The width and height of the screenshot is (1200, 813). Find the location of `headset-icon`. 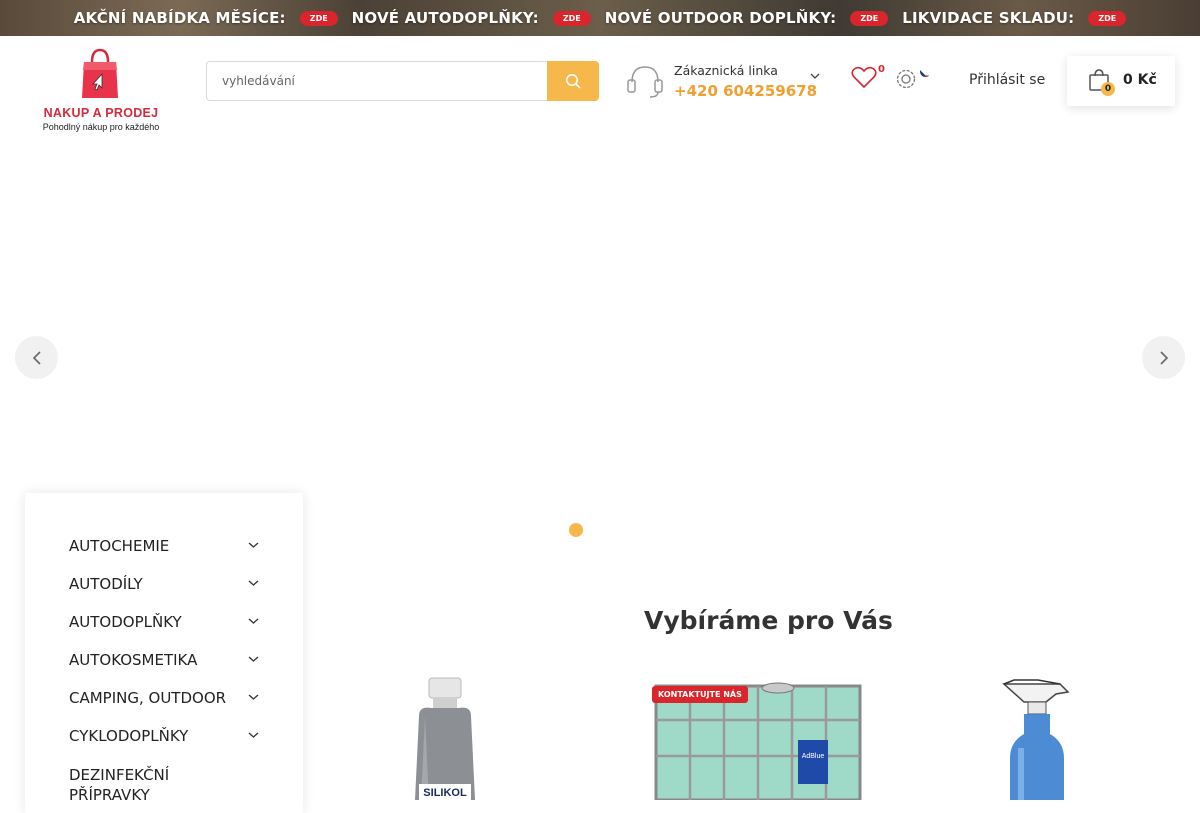

headset-icon is located at coordinates (645, 82).